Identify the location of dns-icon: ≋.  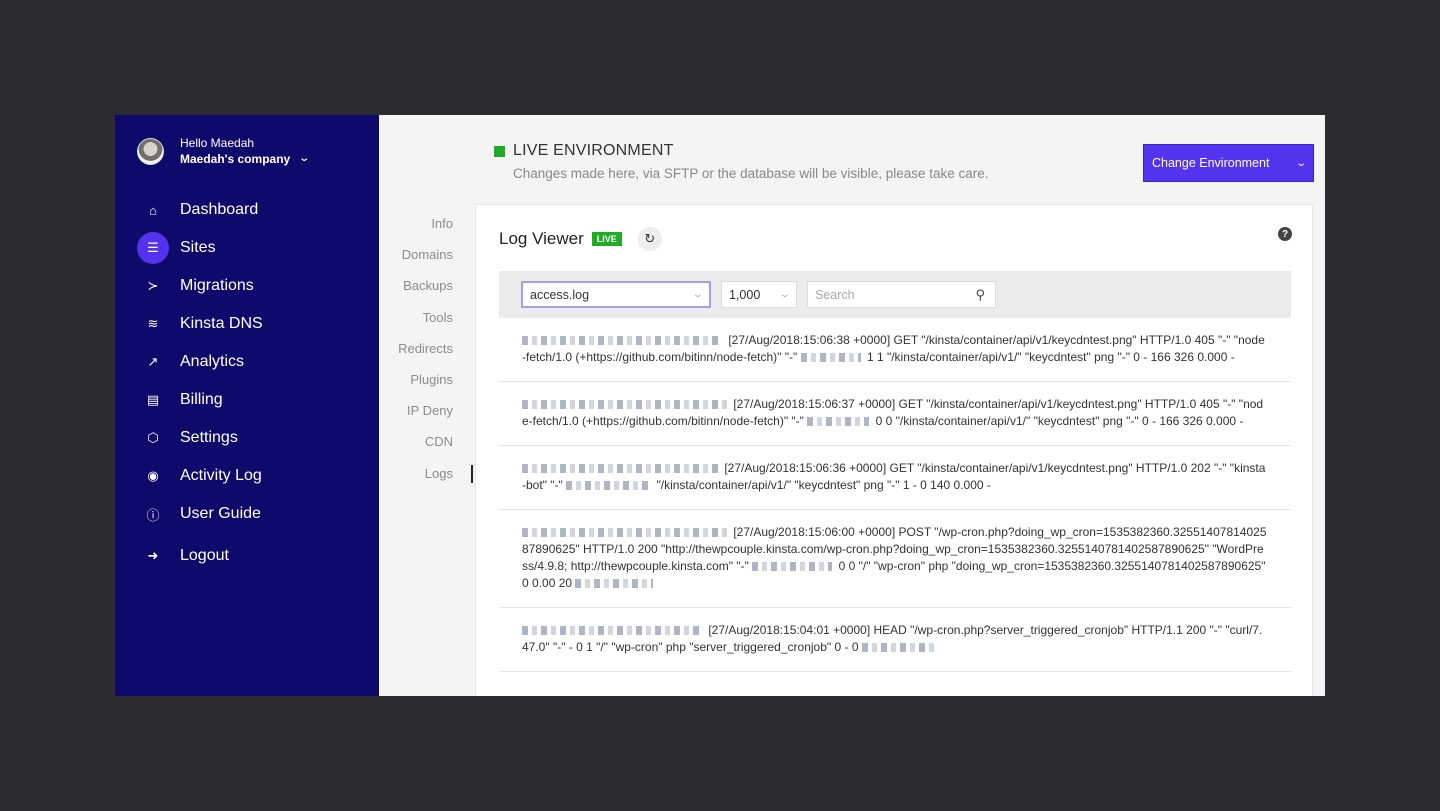
(153, 323).